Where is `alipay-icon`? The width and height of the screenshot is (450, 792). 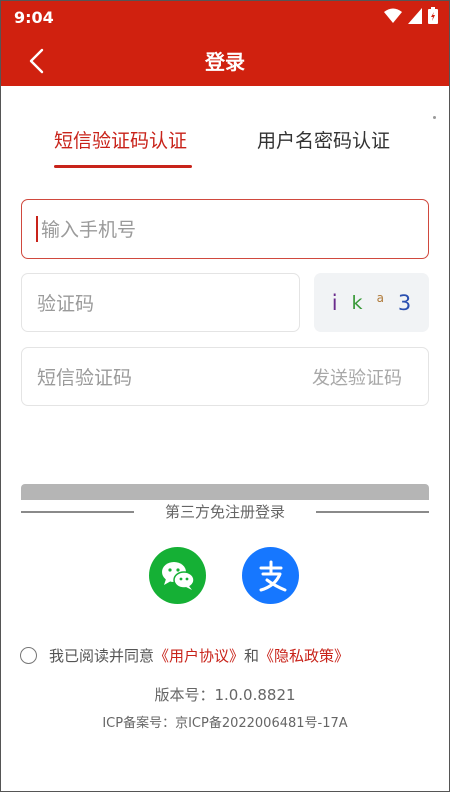 alipay-icon is located at coordinates (272, 575).